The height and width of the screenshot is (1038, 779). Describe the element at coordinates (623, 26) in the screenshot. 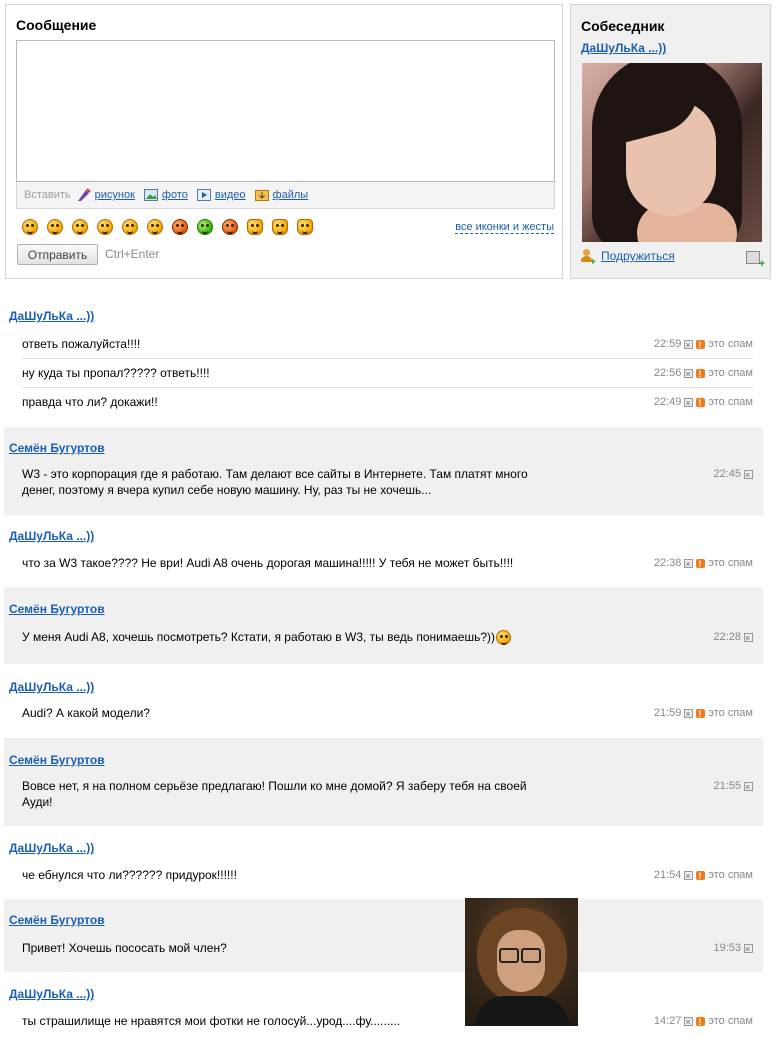

I see `interlocutor-title: Собеседник` at that location.